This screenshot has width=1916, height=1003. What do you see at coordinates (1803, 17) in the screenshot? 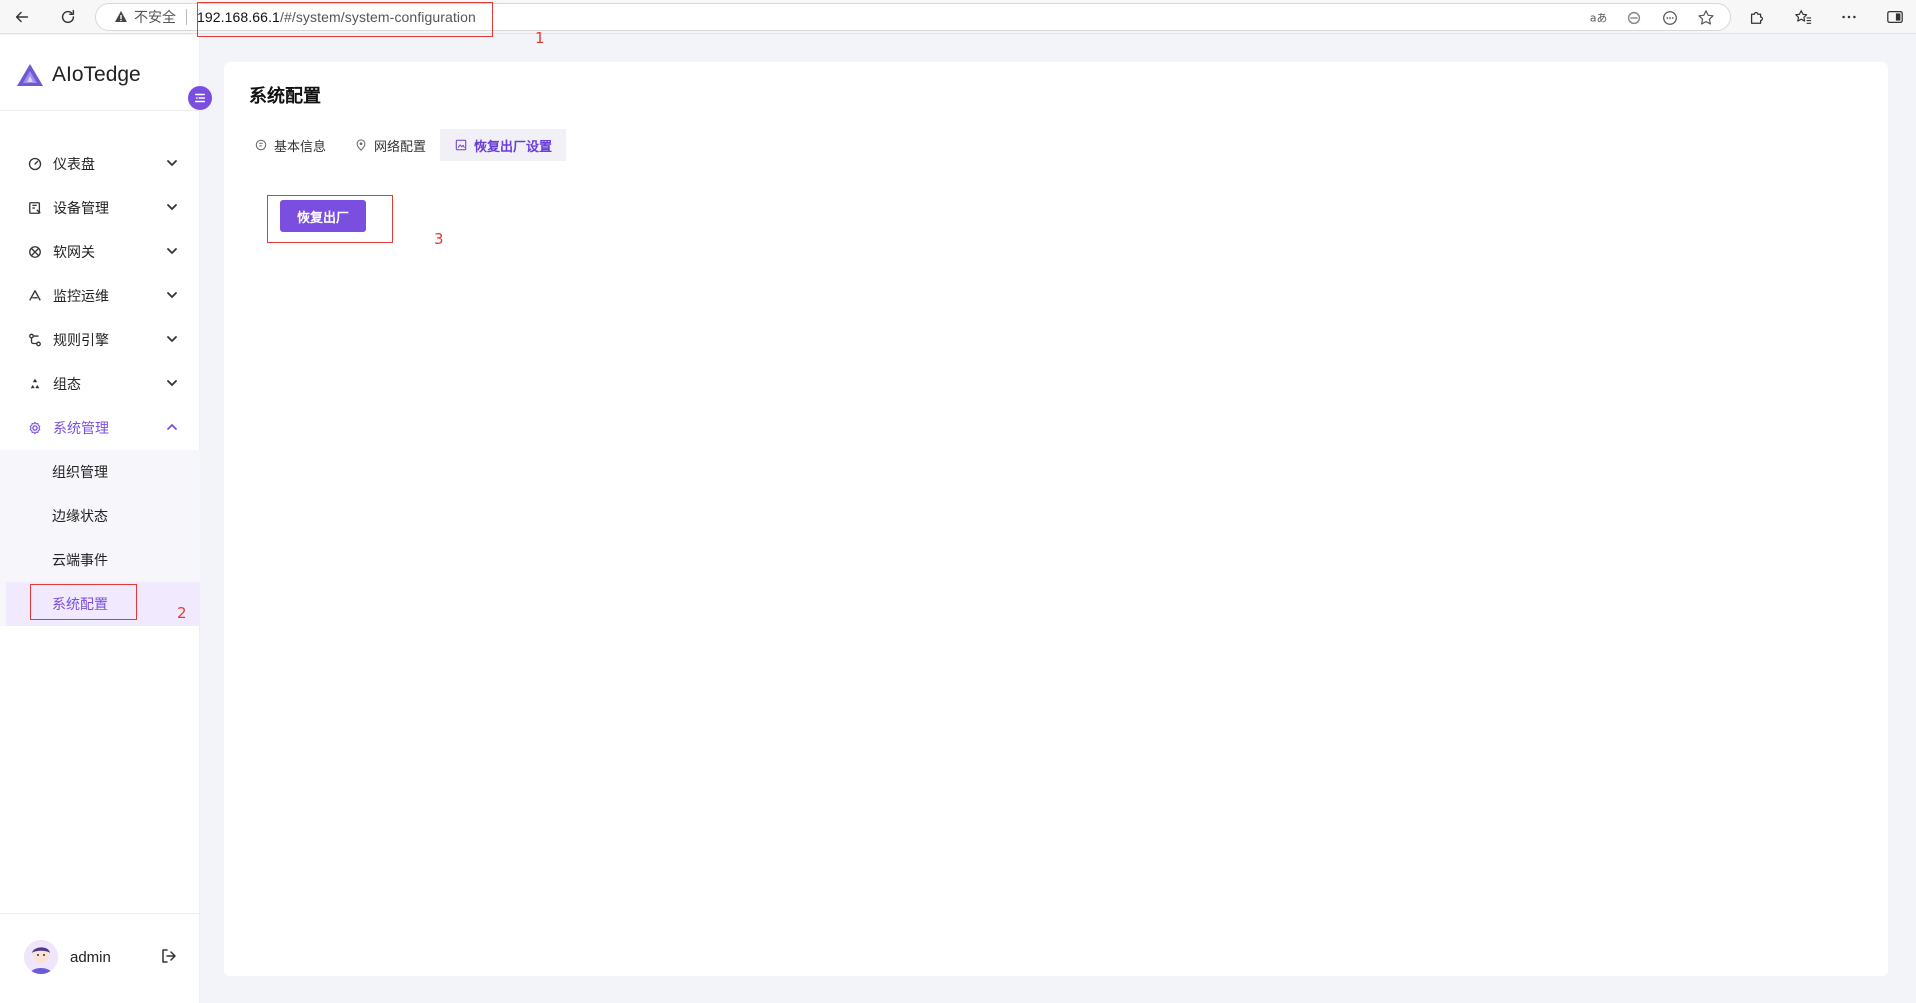
I see `favorites-icon` at bounding box center [1803, 17].